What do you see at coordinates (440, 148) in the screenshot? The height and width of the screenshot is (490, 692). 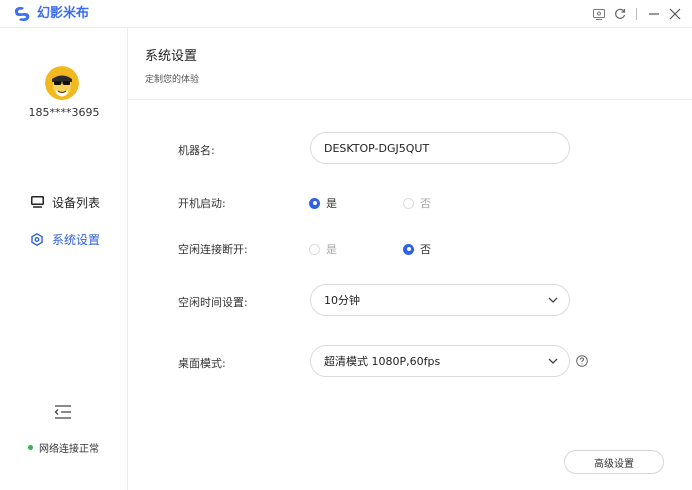 I see `machine-name-input: DESKTOP-DGJ5QUT` at bounding box center [440, 148].